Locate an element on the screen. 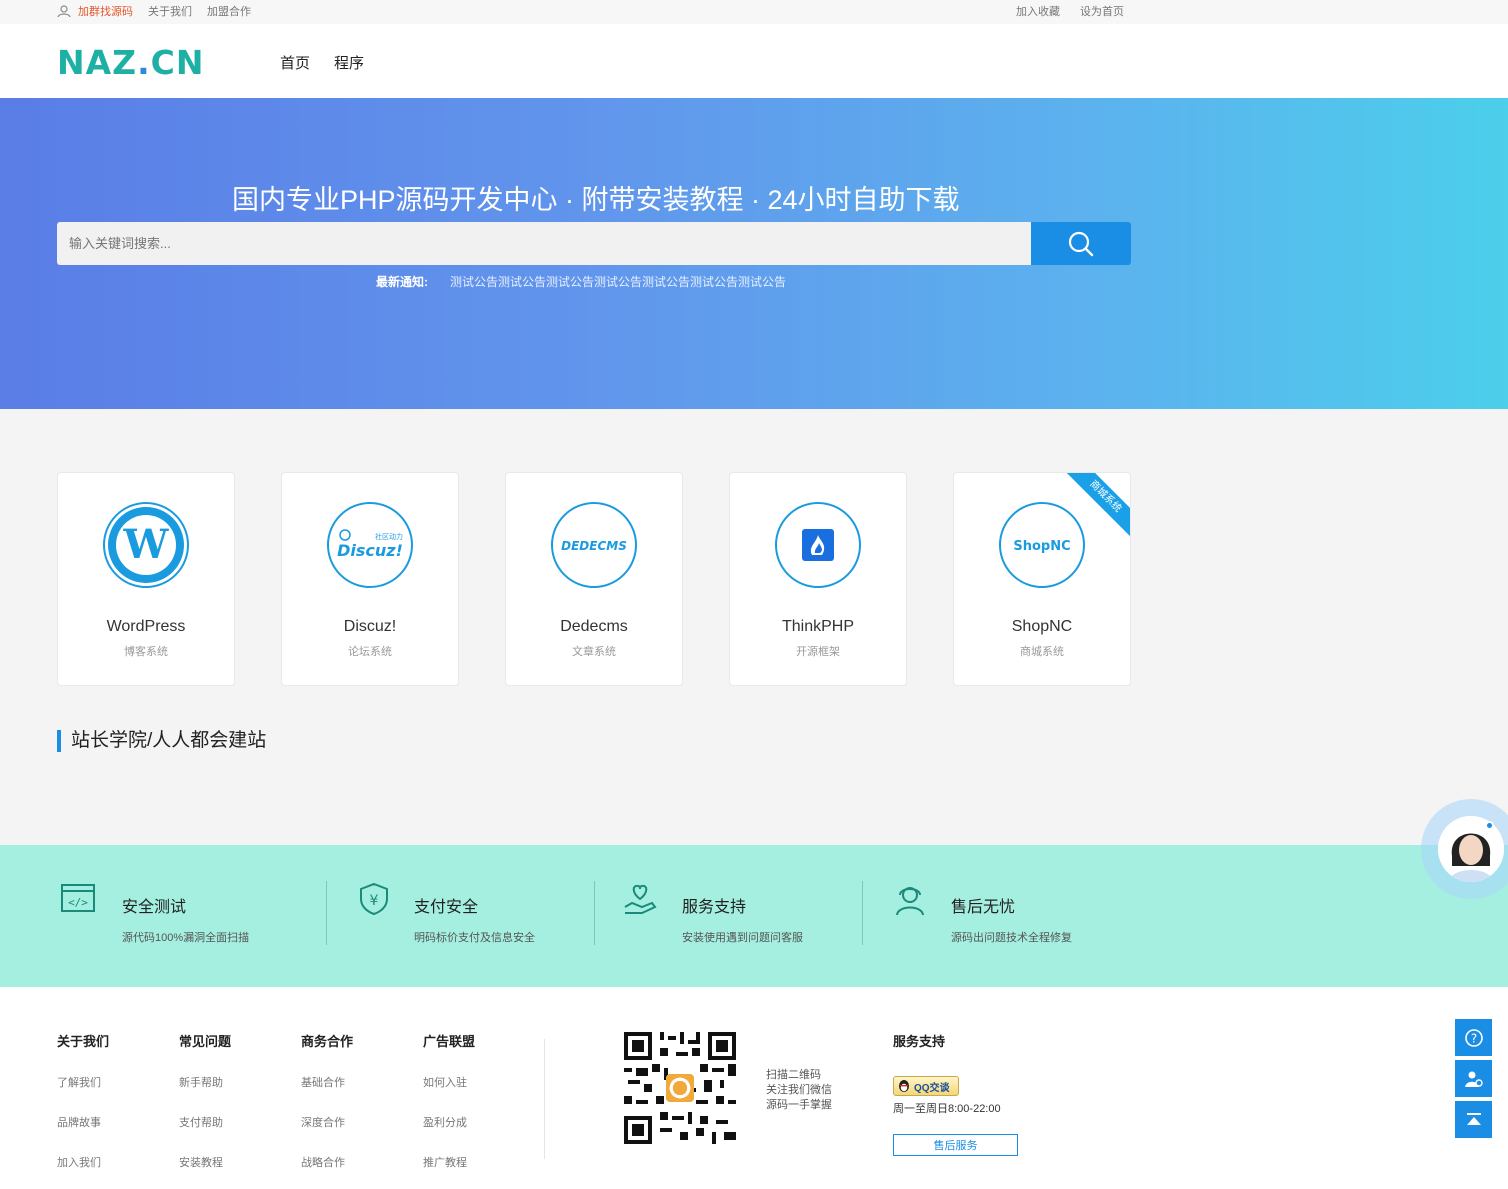  user-settings-icon is located at coordinates (1473, 1079).